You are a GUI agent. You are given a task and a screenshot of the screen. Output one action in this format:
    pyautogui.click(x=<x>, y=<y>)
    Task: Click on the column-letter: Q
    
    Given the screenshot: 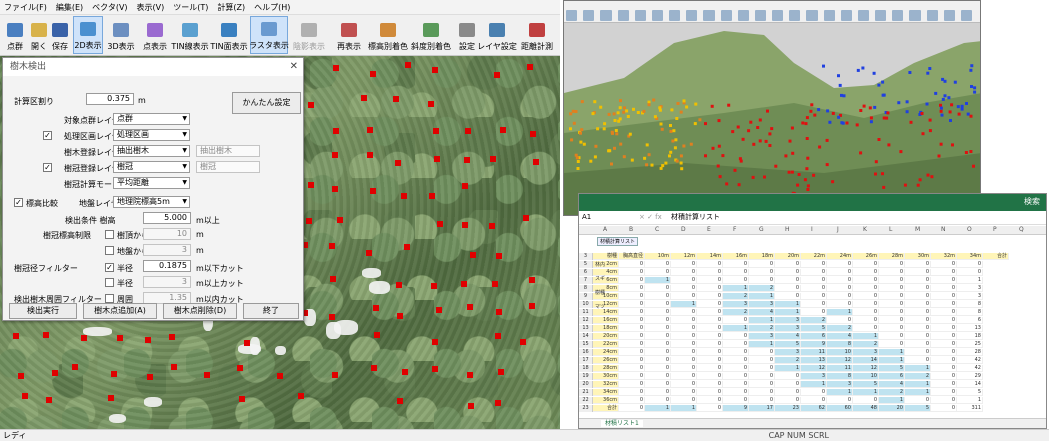 What is the action you would take?
    pyautogui.click(x=1021, y=229)
    